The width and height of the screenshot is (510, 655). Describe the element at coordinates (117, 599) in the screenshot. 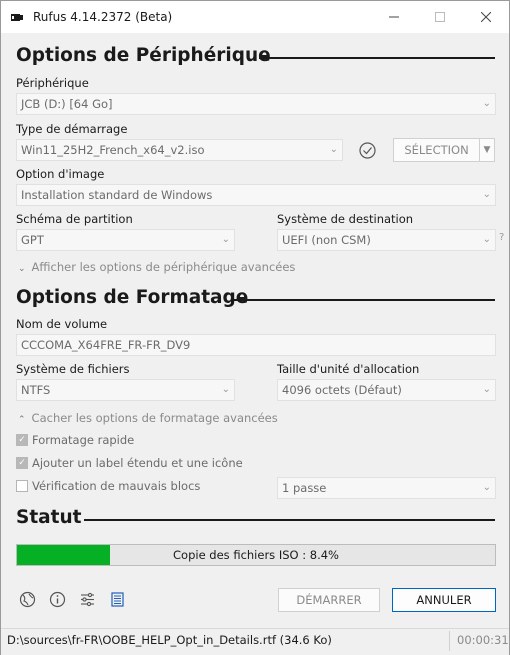

I see `log-icon` at that location.